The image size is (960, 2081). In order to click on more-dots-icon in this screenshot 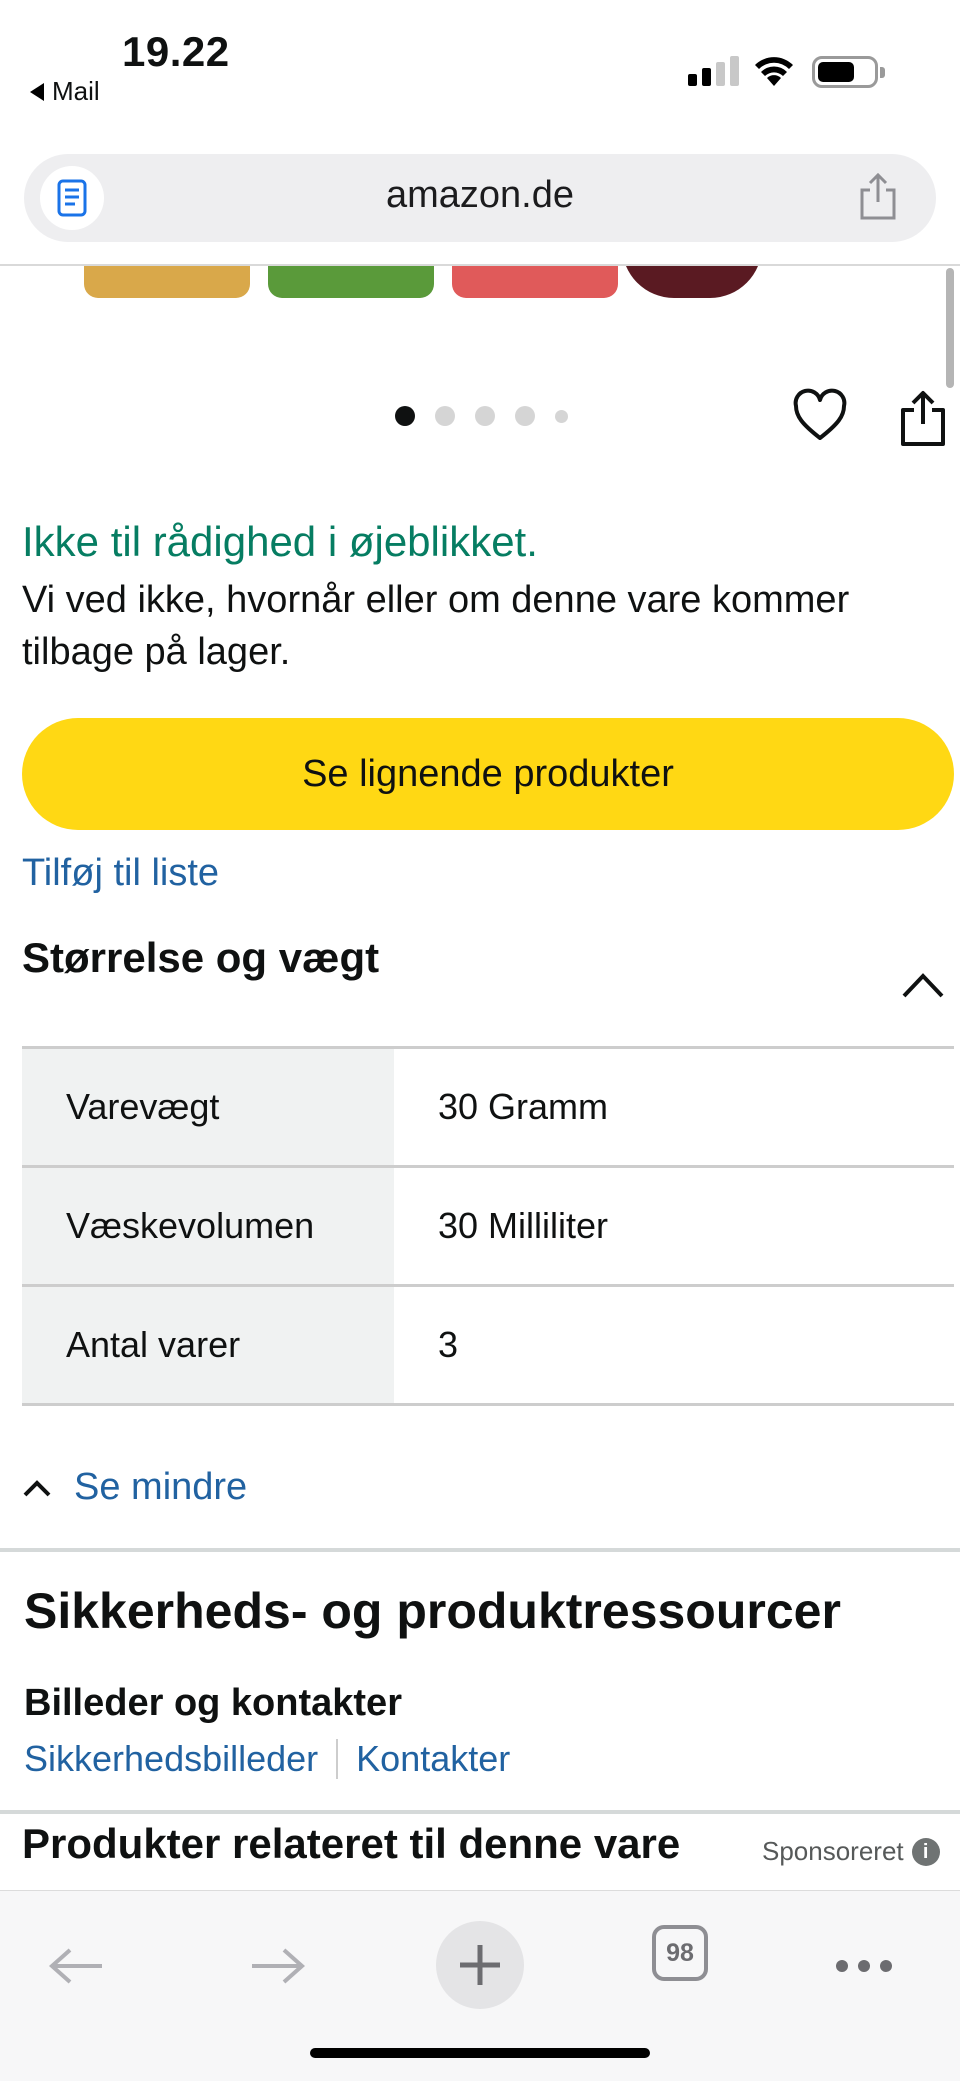, I will do `click(864, 1966)`.